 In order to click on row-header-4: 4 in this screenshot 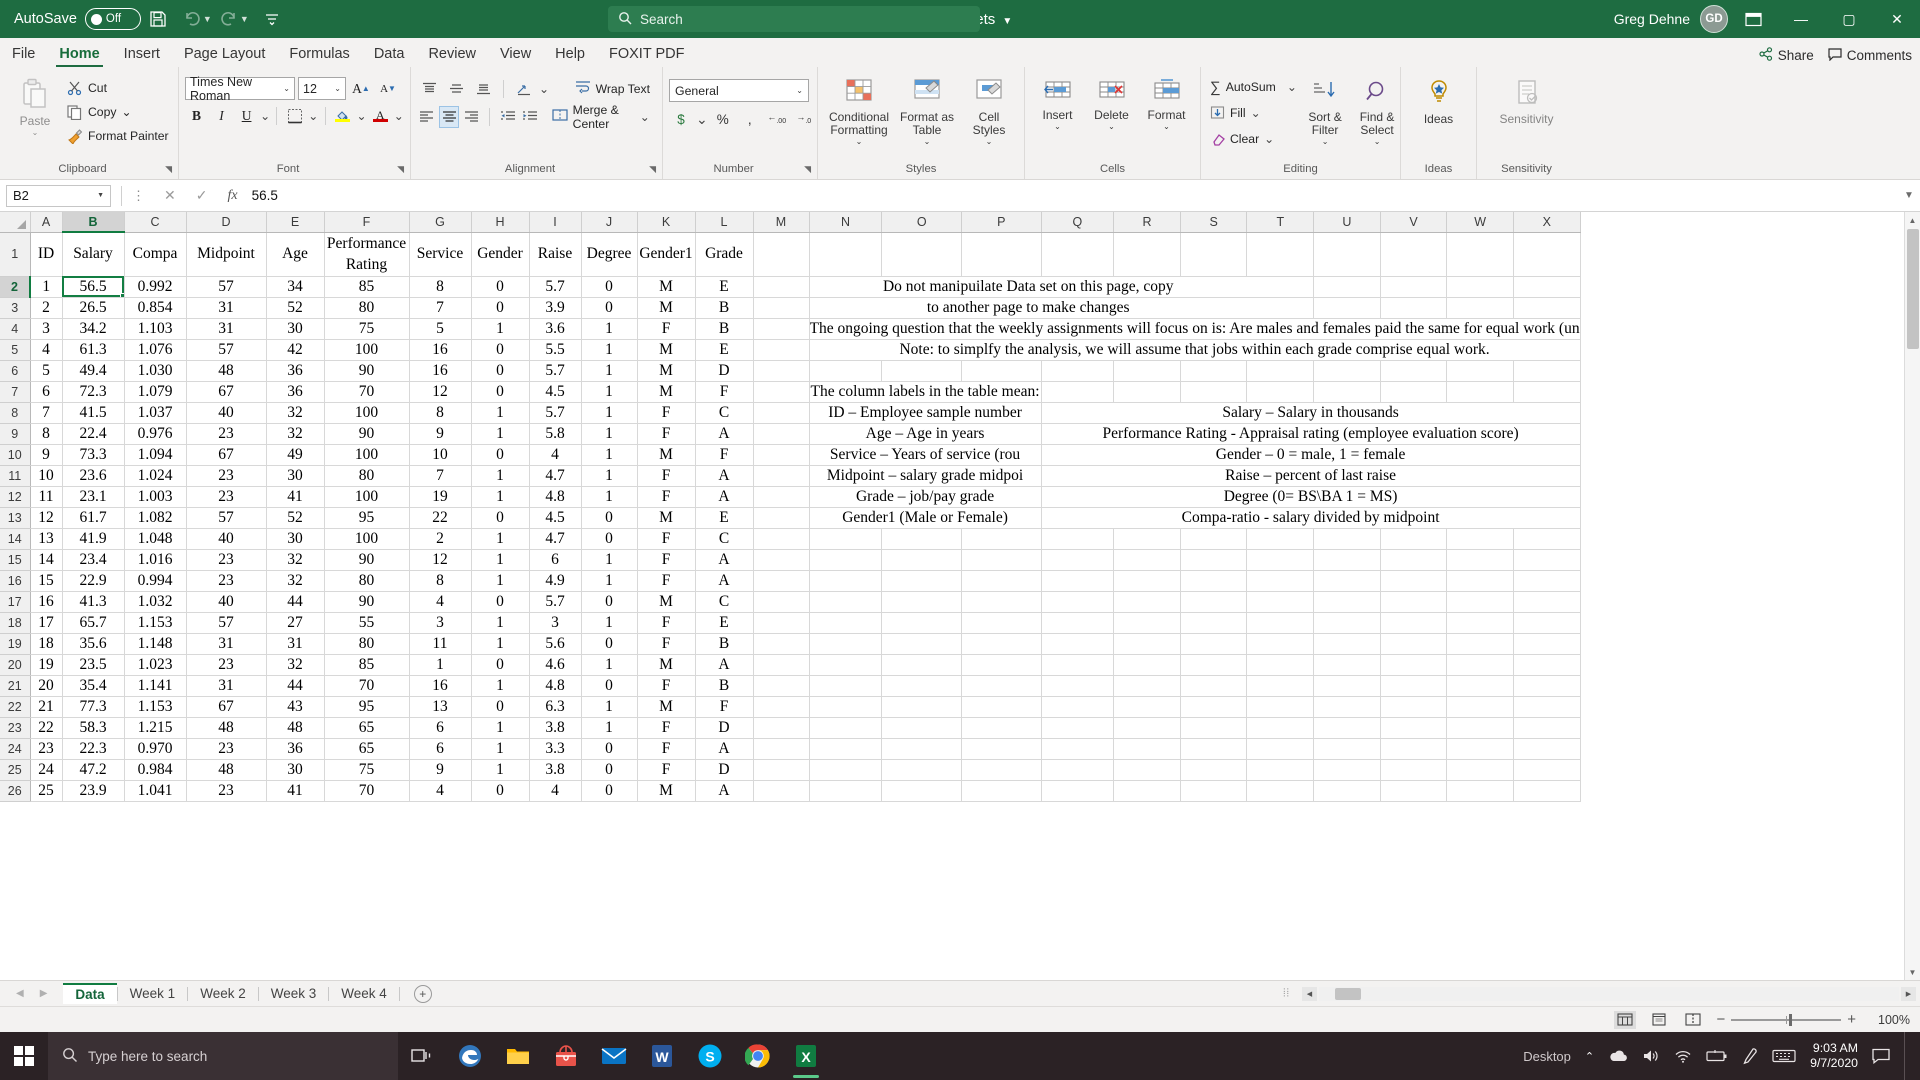, I will do `click(15, 329)`.